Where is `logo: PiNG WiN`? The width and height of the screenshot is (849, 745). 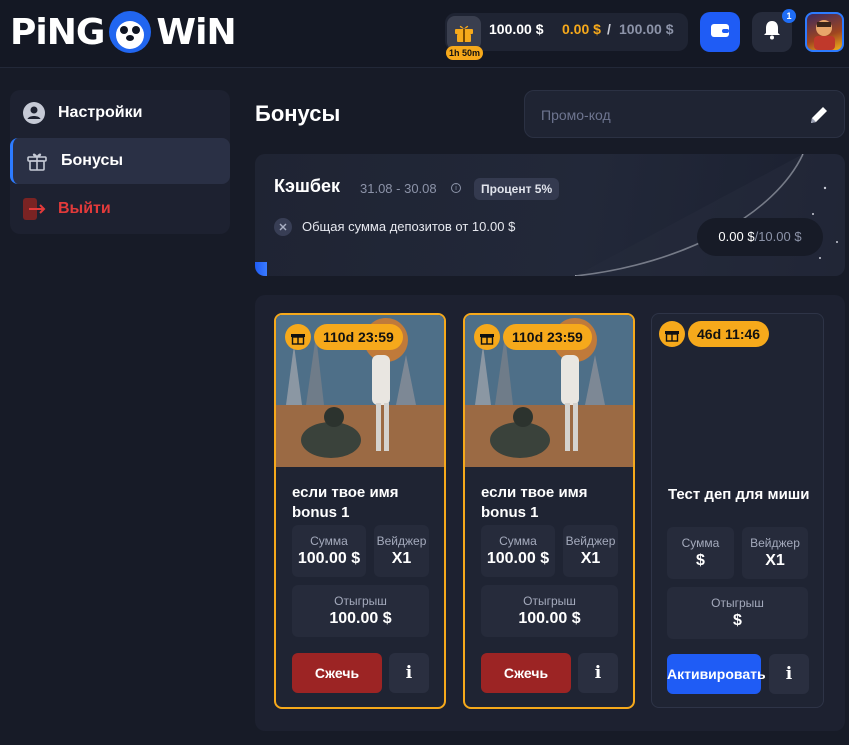 logo: PiNG WiN is located at coordinates (123, 32).